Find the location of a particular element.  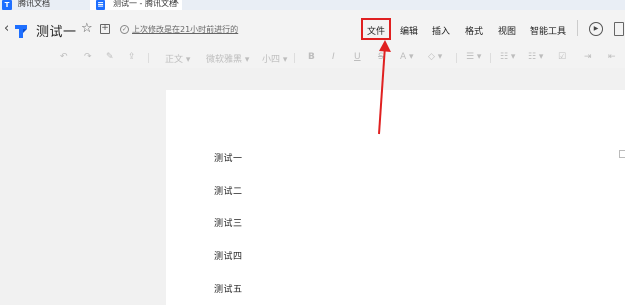

font-family-value: 微软雅黑 is located at coordinates (224, 60).